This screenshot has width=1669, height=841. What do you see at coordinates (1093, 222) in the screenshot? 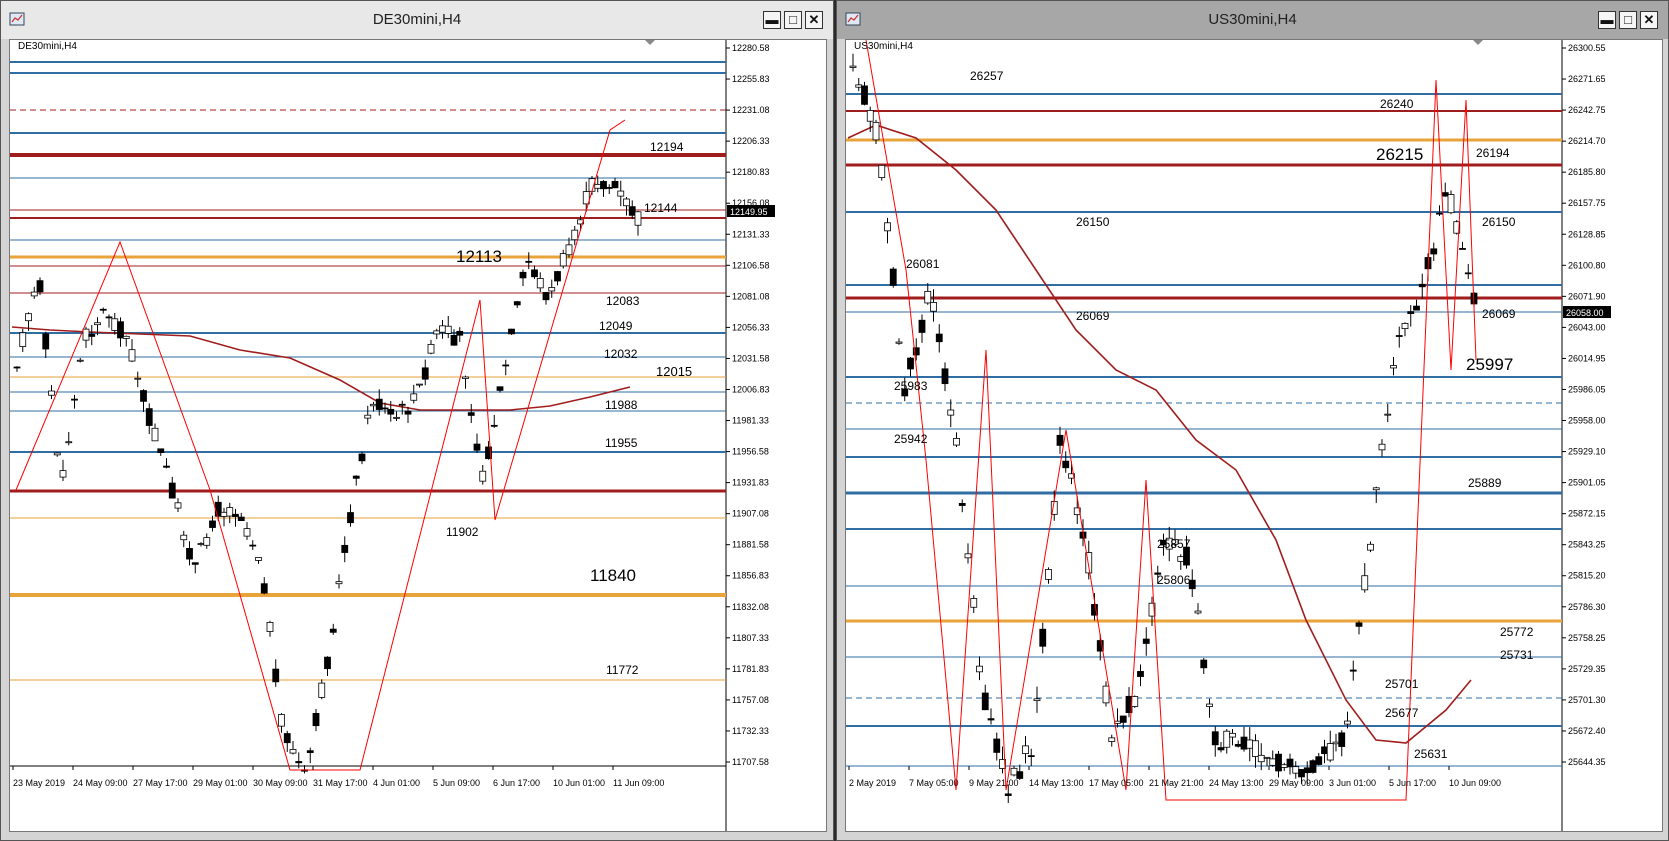
I see `level-price-label: 26150` at bounding box center [1093, 222].